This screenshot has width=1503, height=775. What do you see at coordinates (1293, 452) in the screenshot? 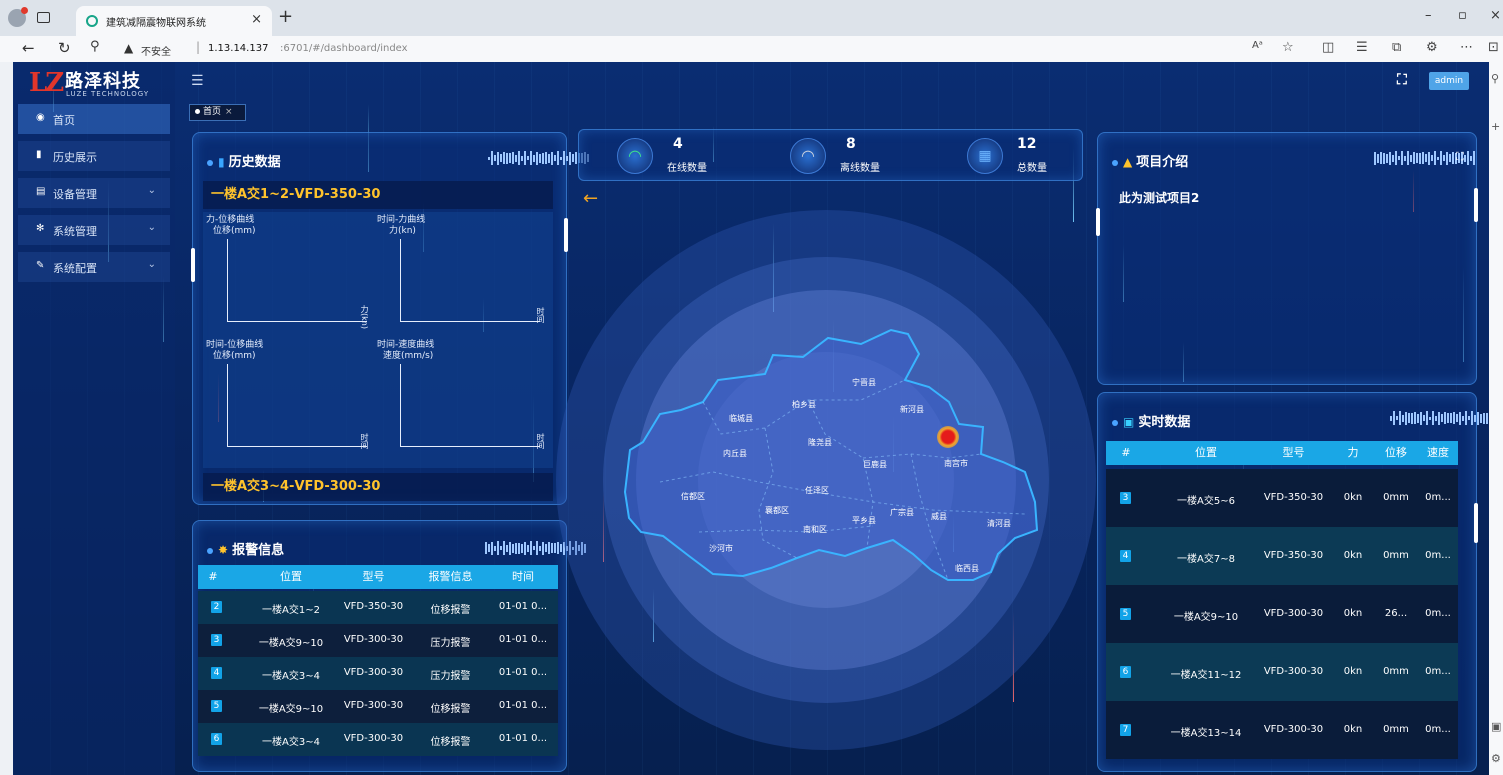
I see `column-header: 型号` at bounding box center [1293, 452].